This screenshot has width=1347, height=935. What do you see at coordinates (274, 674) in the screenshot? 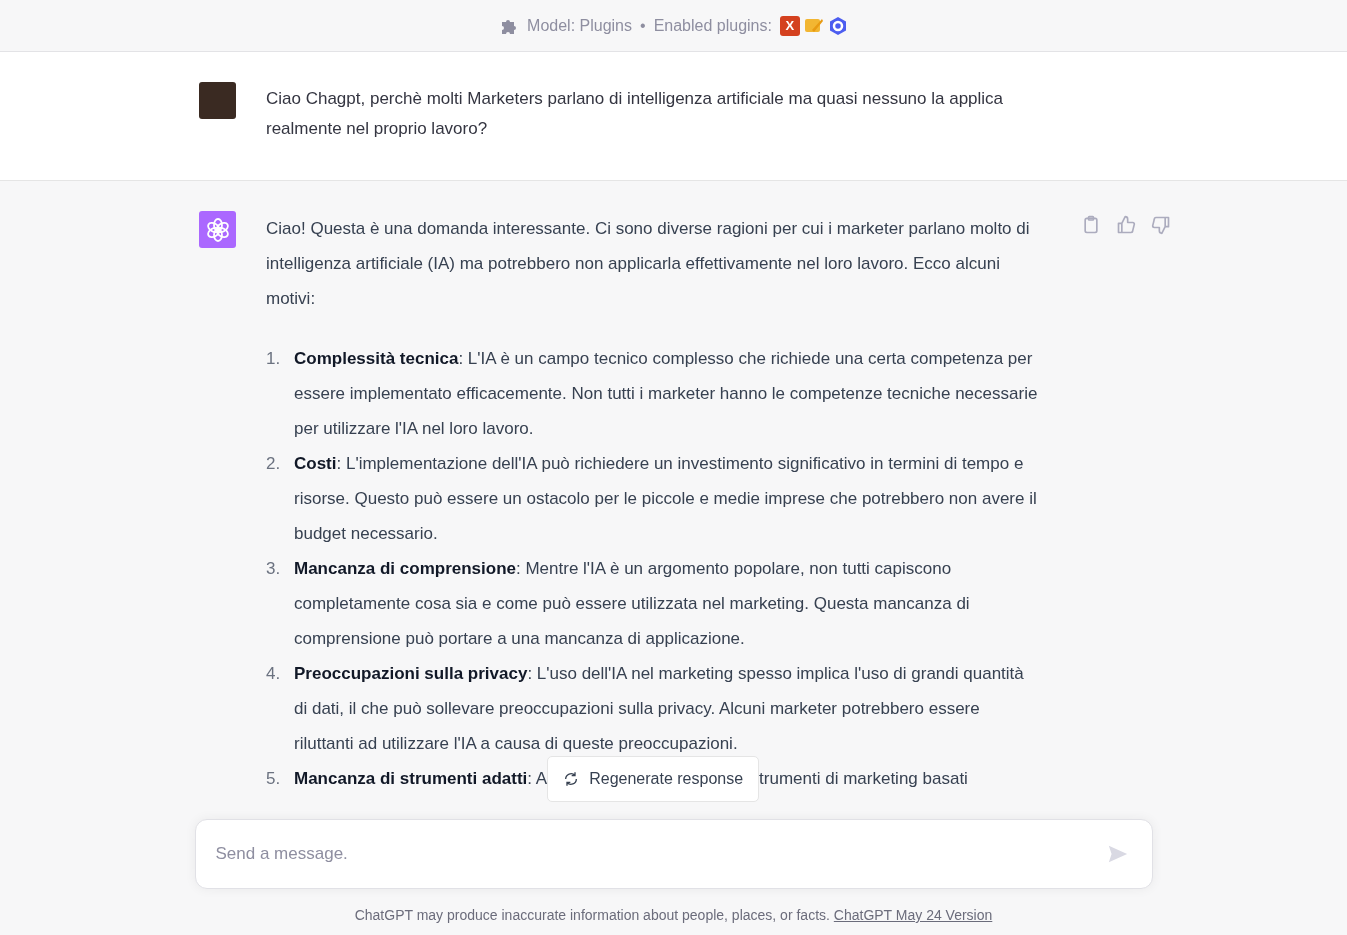
I see `list-number: 4.` at bounding box center [274, 674].